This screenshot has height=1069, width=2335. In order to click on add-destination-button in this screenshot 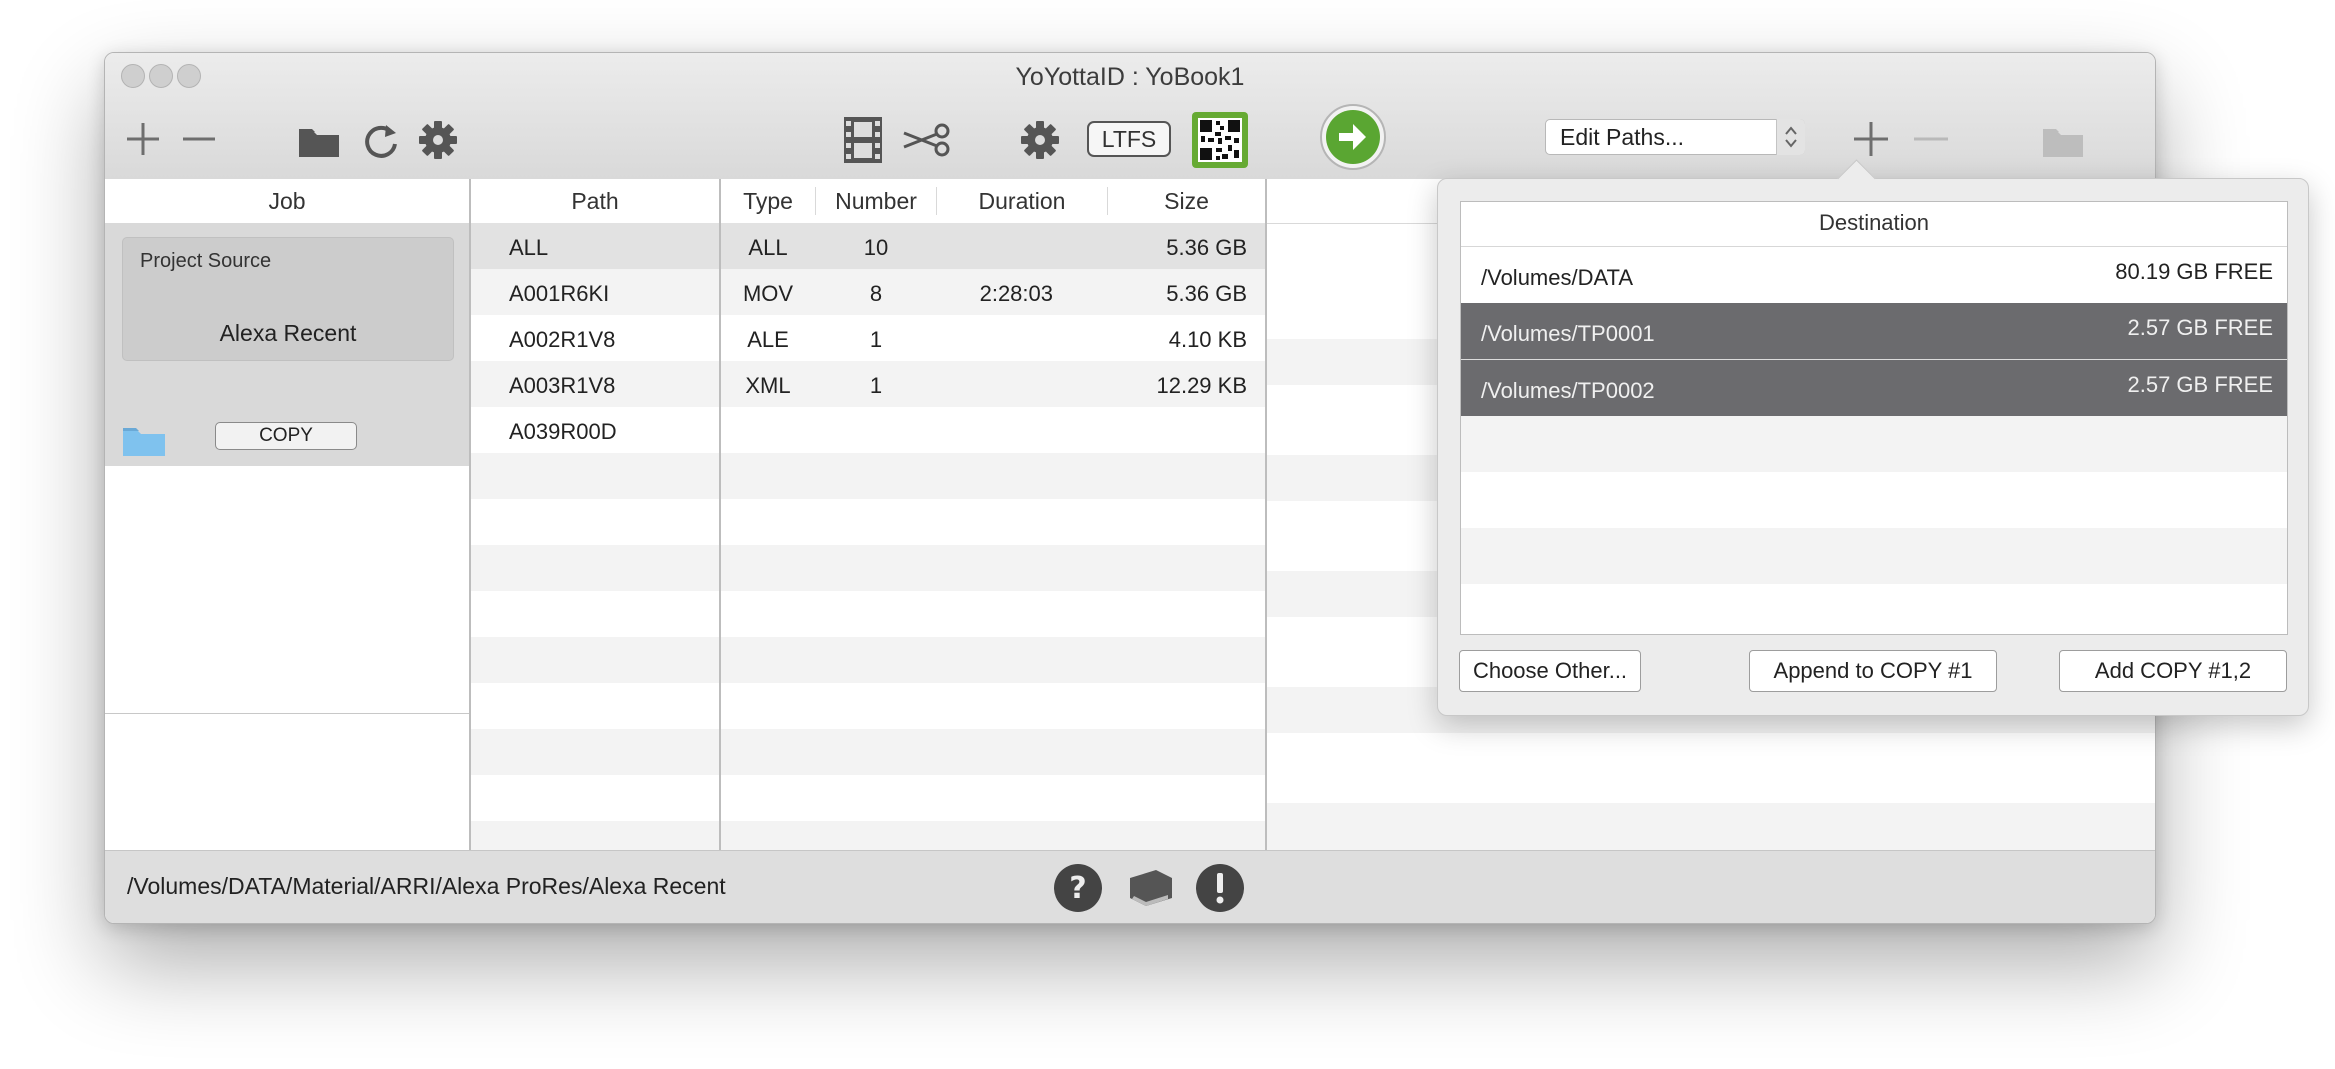, I will do `click(1871, 139)`.